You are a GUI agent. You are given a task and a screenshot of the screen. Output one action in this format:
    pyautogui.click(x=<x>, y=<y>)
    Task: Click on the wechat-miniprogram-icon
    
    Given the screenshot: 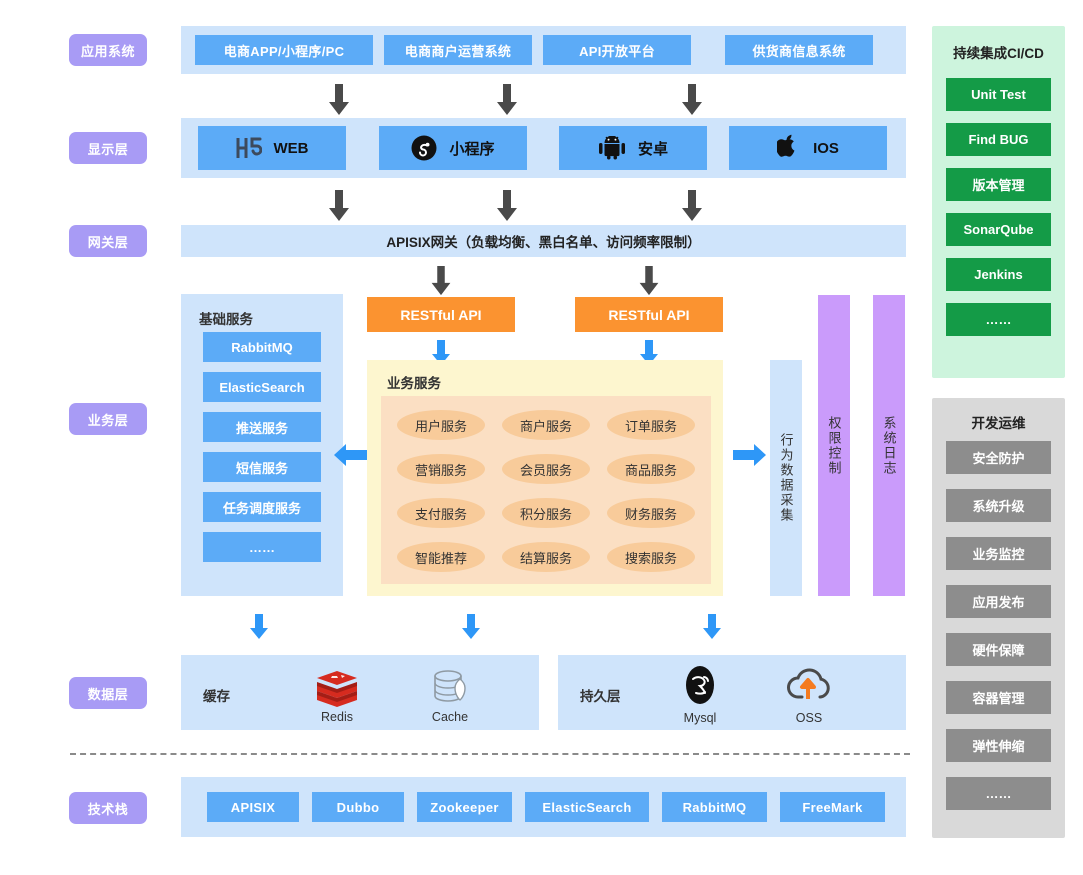 What is the action you would take?
    pyautogui.click(x=424, y=148)
    